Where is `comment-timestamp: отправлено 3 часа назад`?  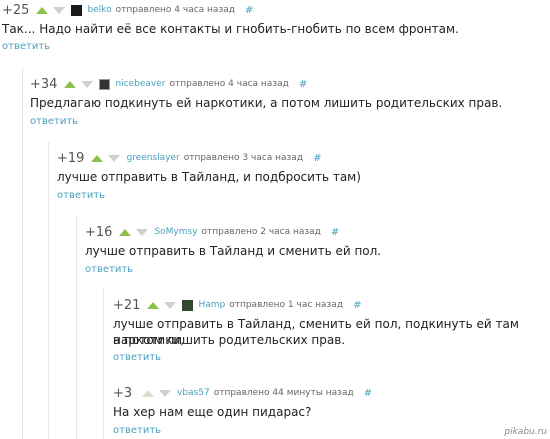 comment-timestamp: отправлено 3 часа назад is located at coordinates (243, 158).